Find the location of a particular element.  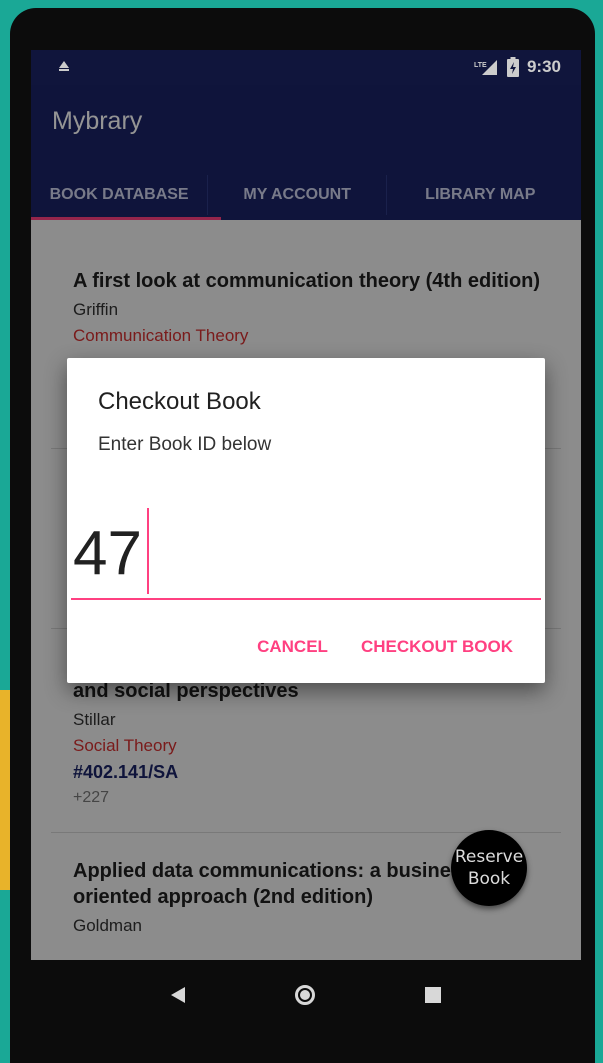

recents-icon is located at coordinates (433, 995).